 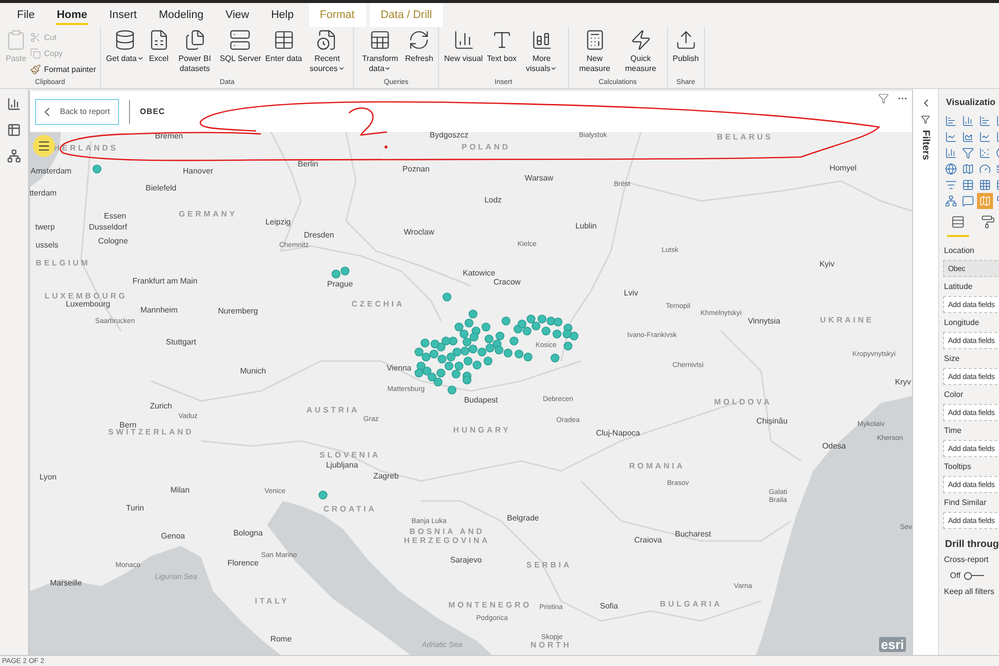 What do you see at coordinates (925, 145) in the screenshot?
I see `filters-pane-title: Filters` at bounding box center [925, 145].